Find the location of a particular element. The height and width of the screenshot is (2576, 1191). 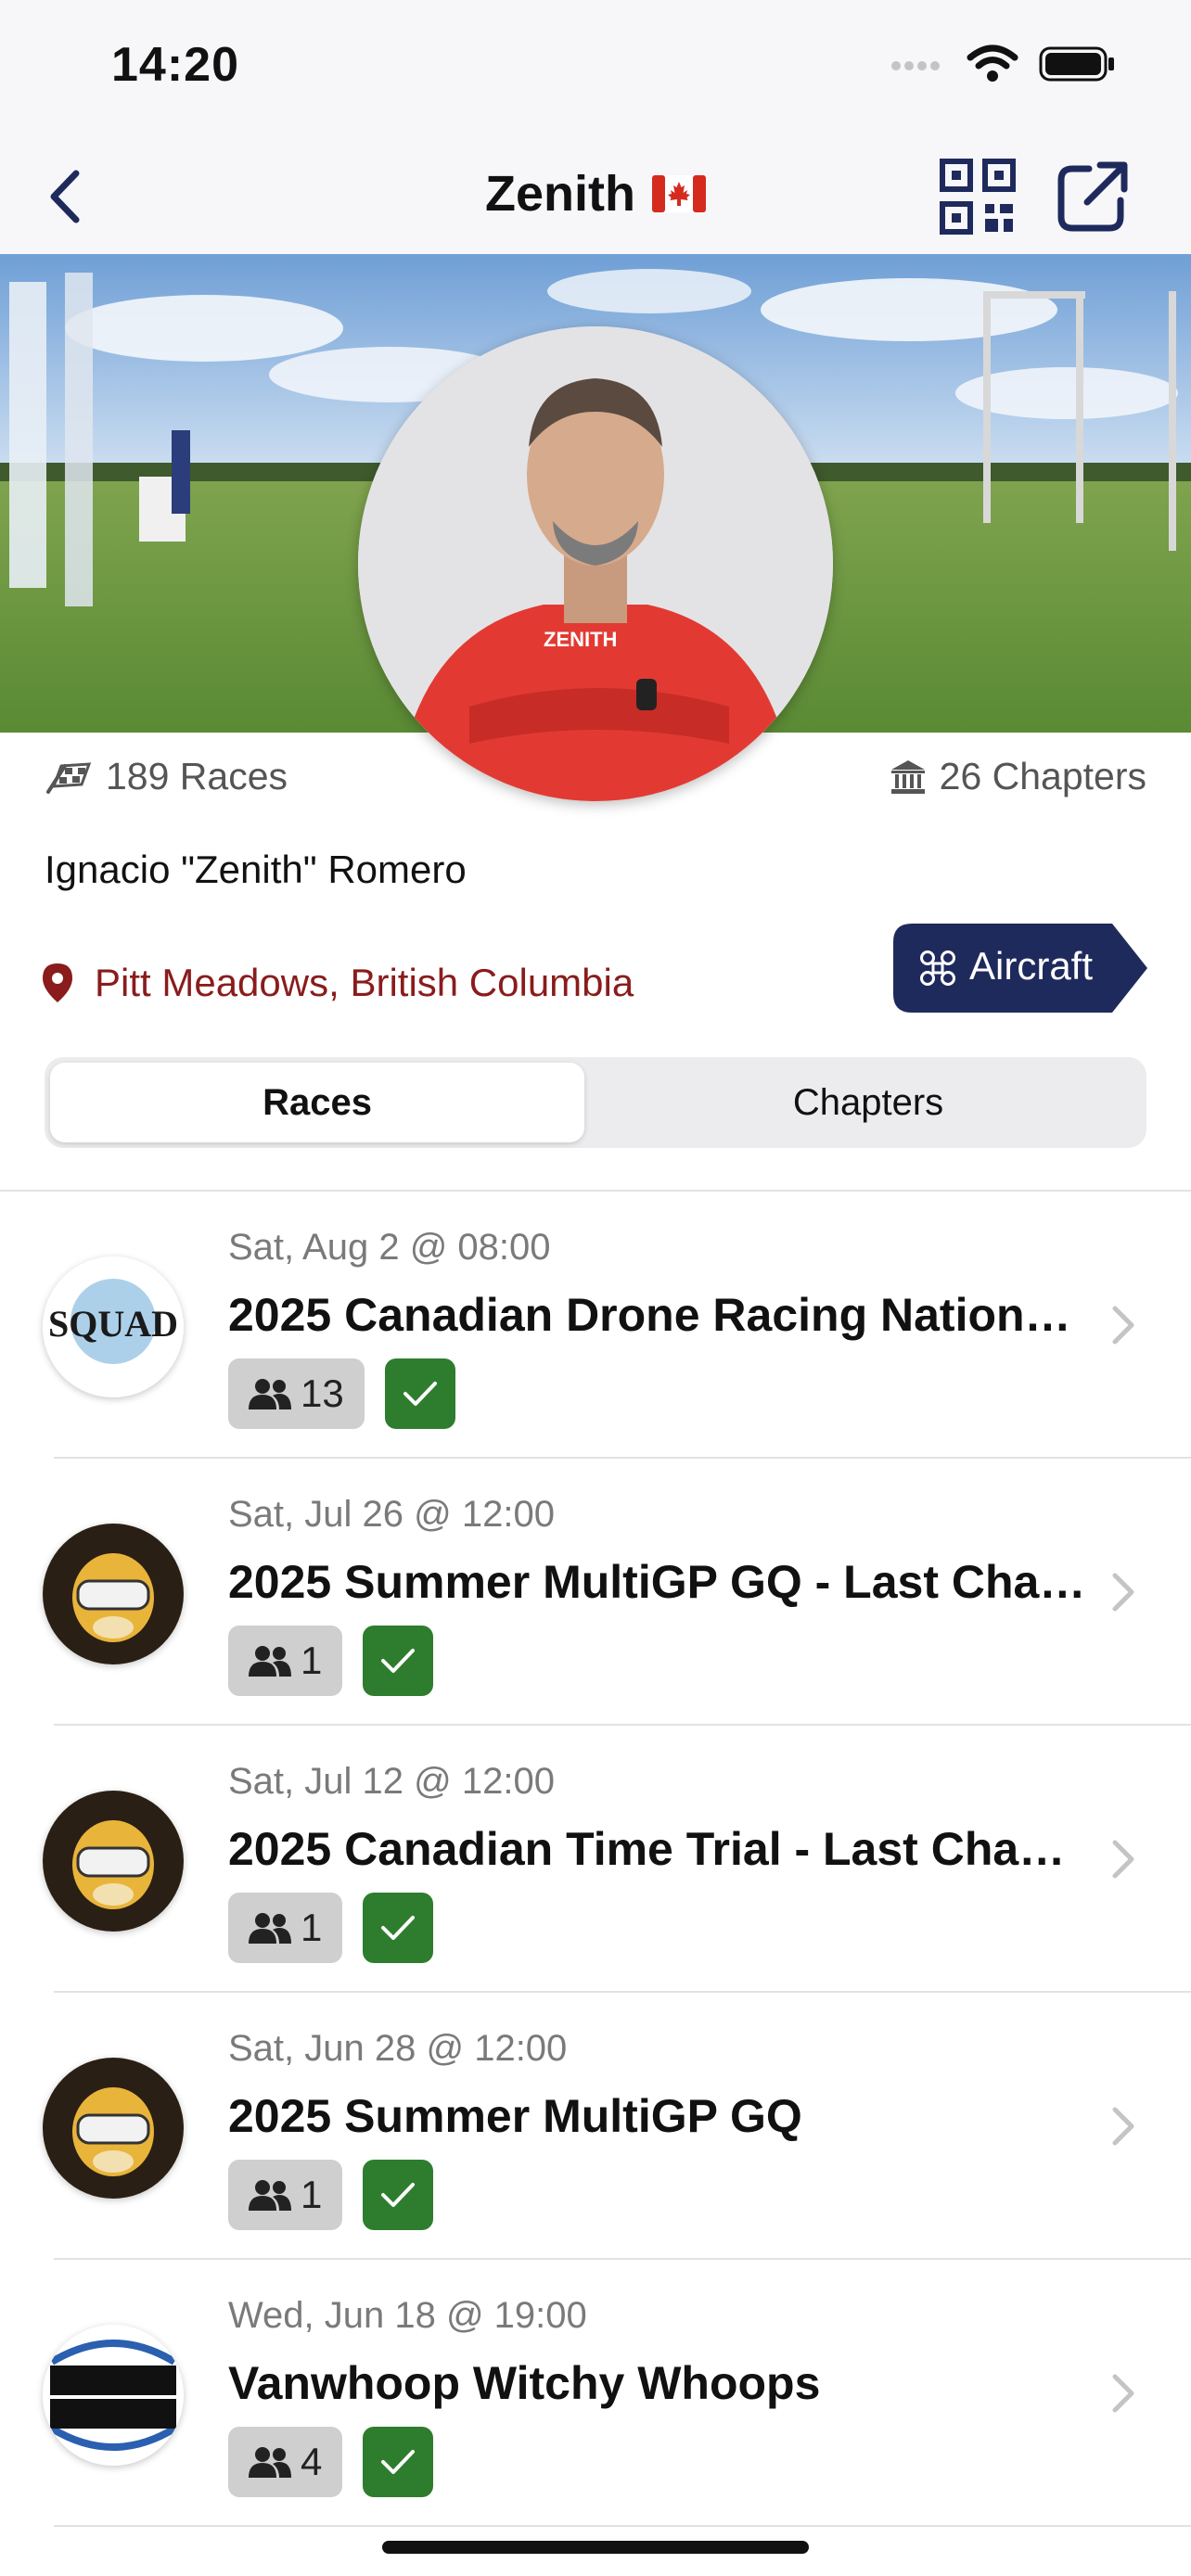

qr-code-button is located at coordinates (978, 197).